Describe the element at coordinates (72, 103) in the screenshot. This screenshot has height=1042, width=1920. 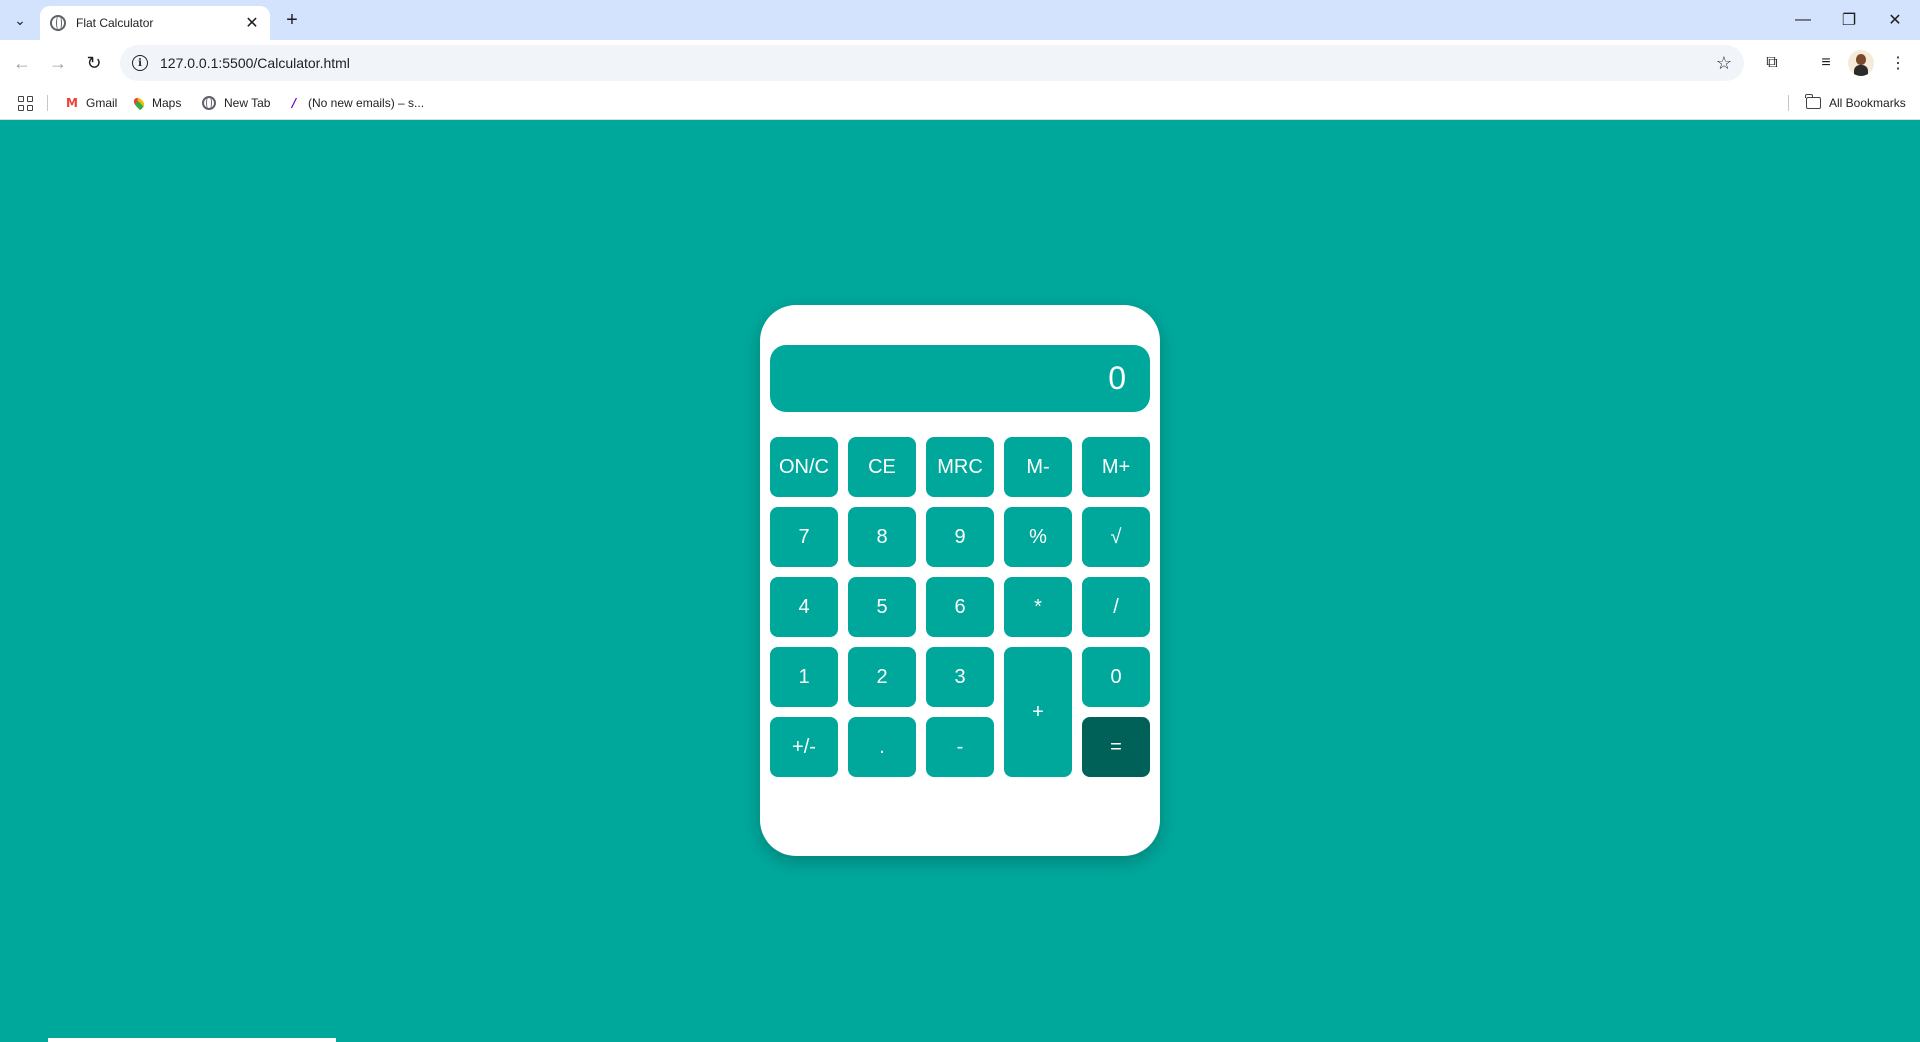
I see `gmail-icon: M` at that location.